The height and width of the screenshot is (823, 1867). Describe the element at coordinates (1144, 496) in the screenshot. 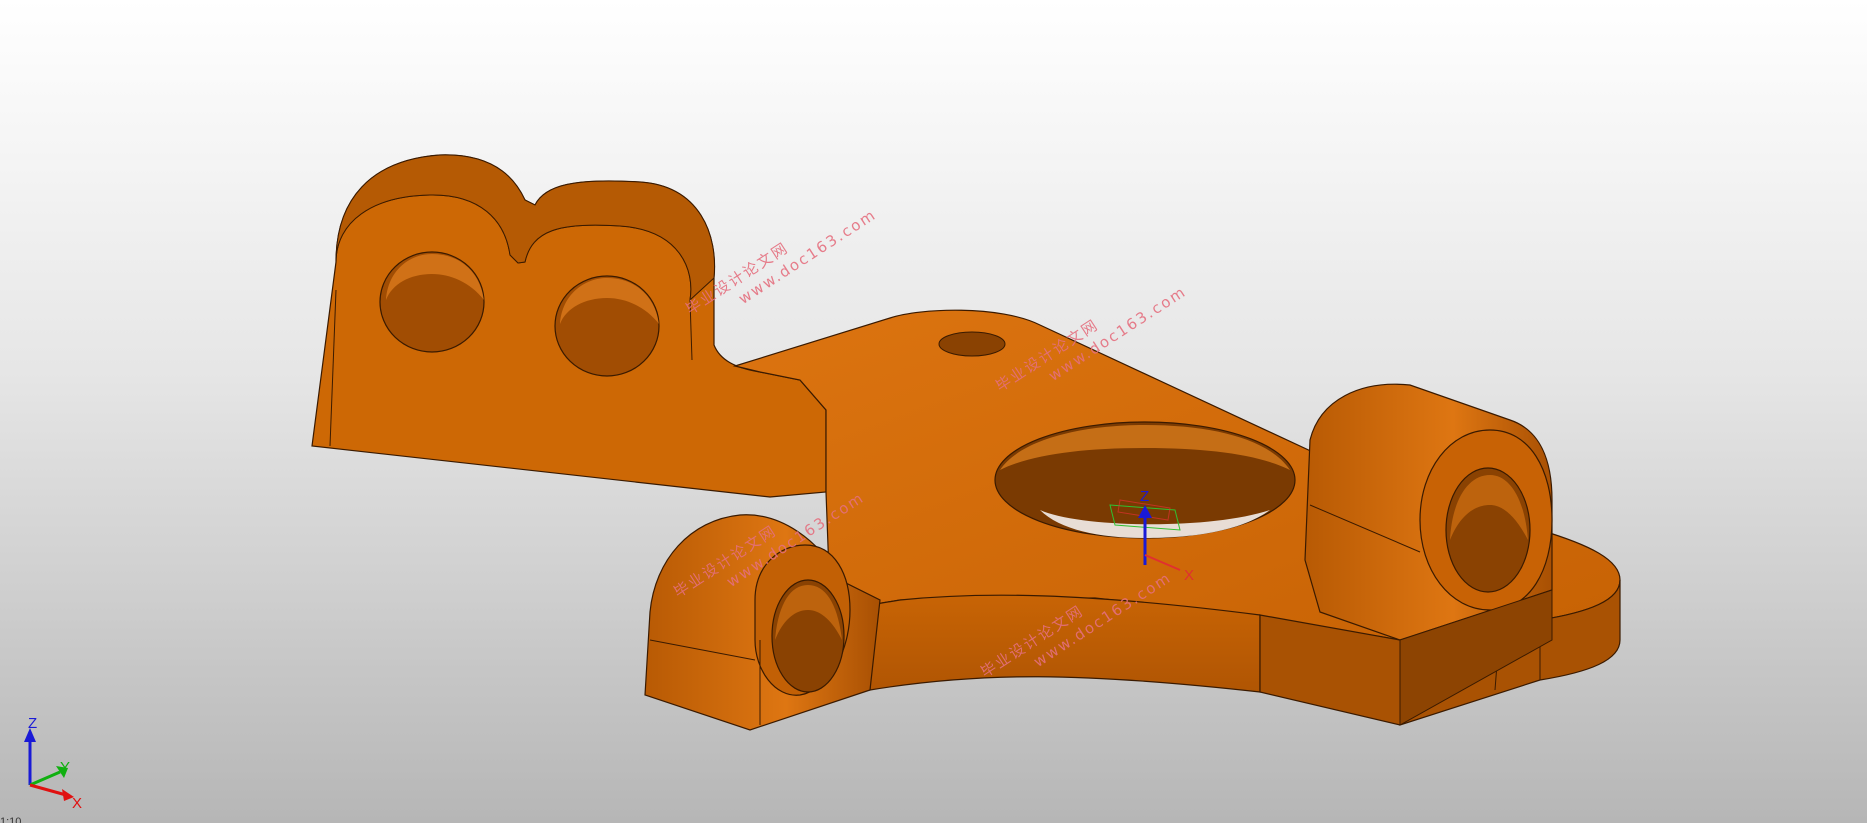

I see `origin-z-label: Z` at that location.